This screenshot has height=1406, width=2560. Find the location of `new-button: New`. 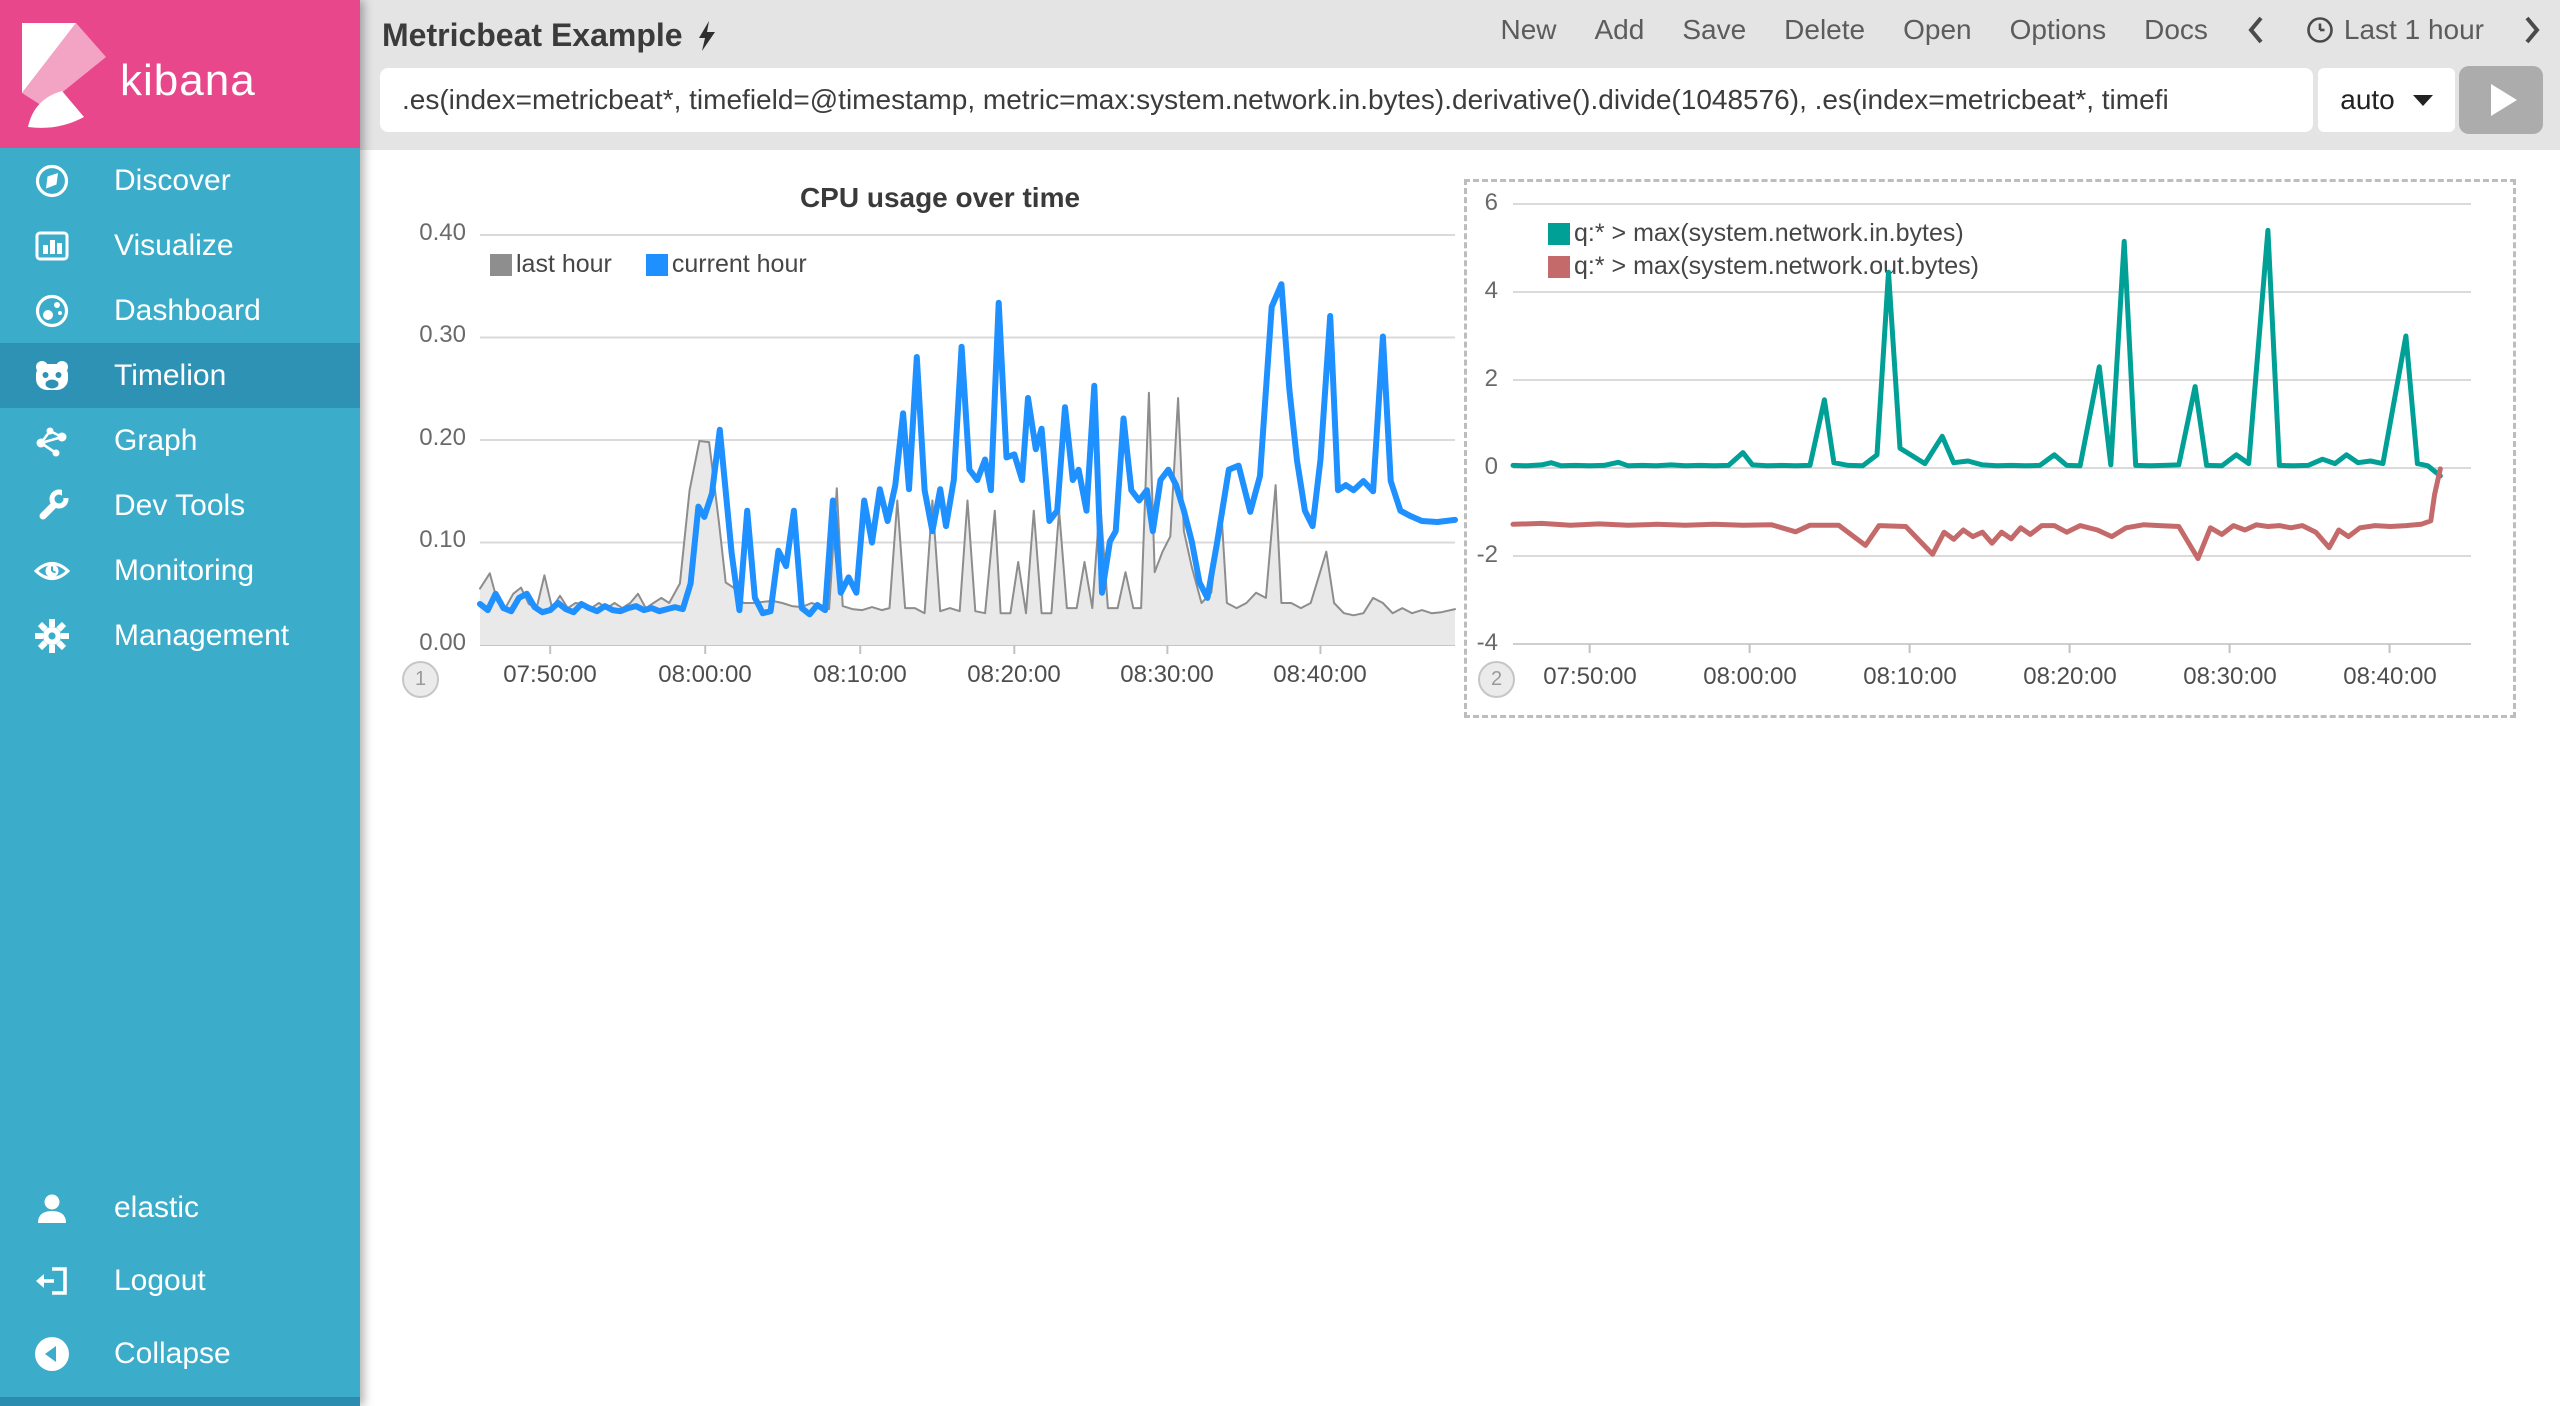

new-button: New is located at coordinates (1528, 30).